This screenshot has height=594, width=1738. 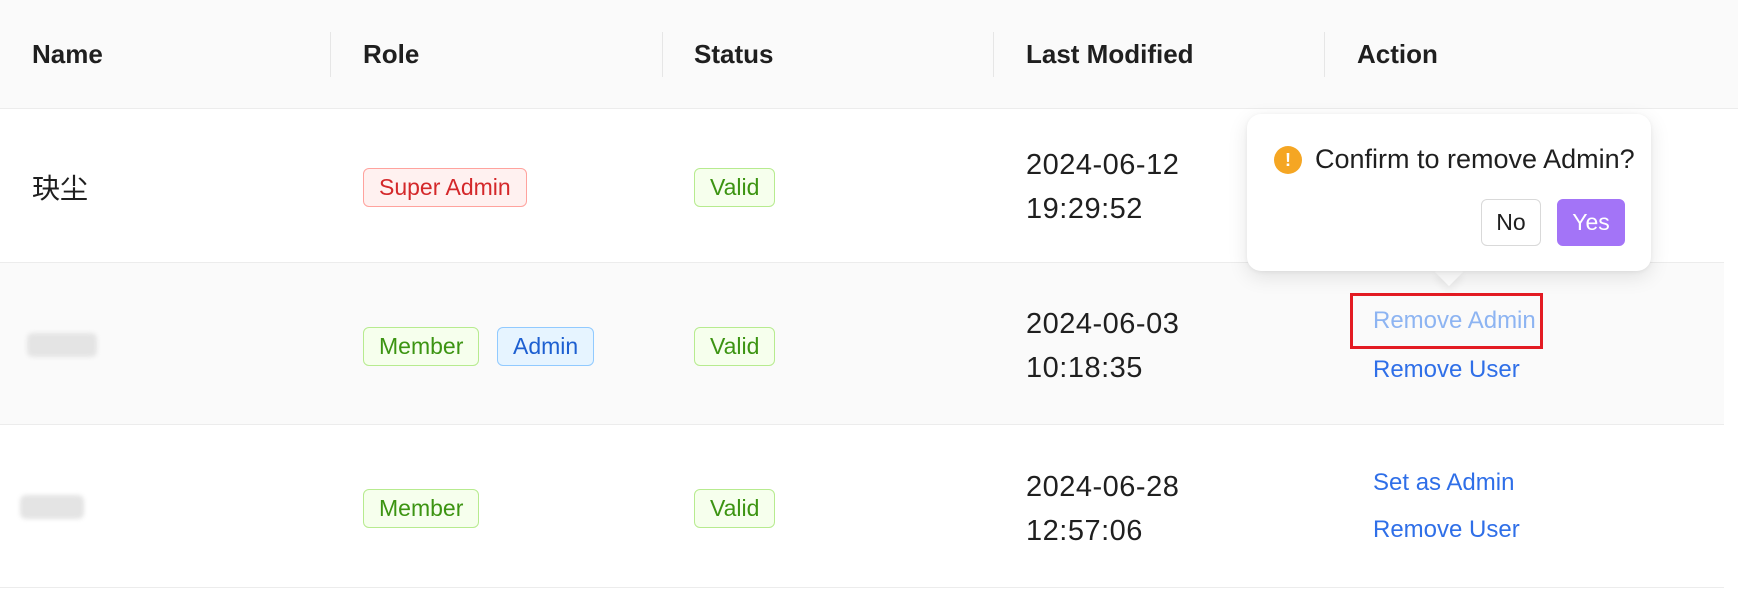 What do you see at coordinates (1103, 165) in the screenshot?
I see `last-modified-date: 2024-06-12` at bounding box center [1103, 165].